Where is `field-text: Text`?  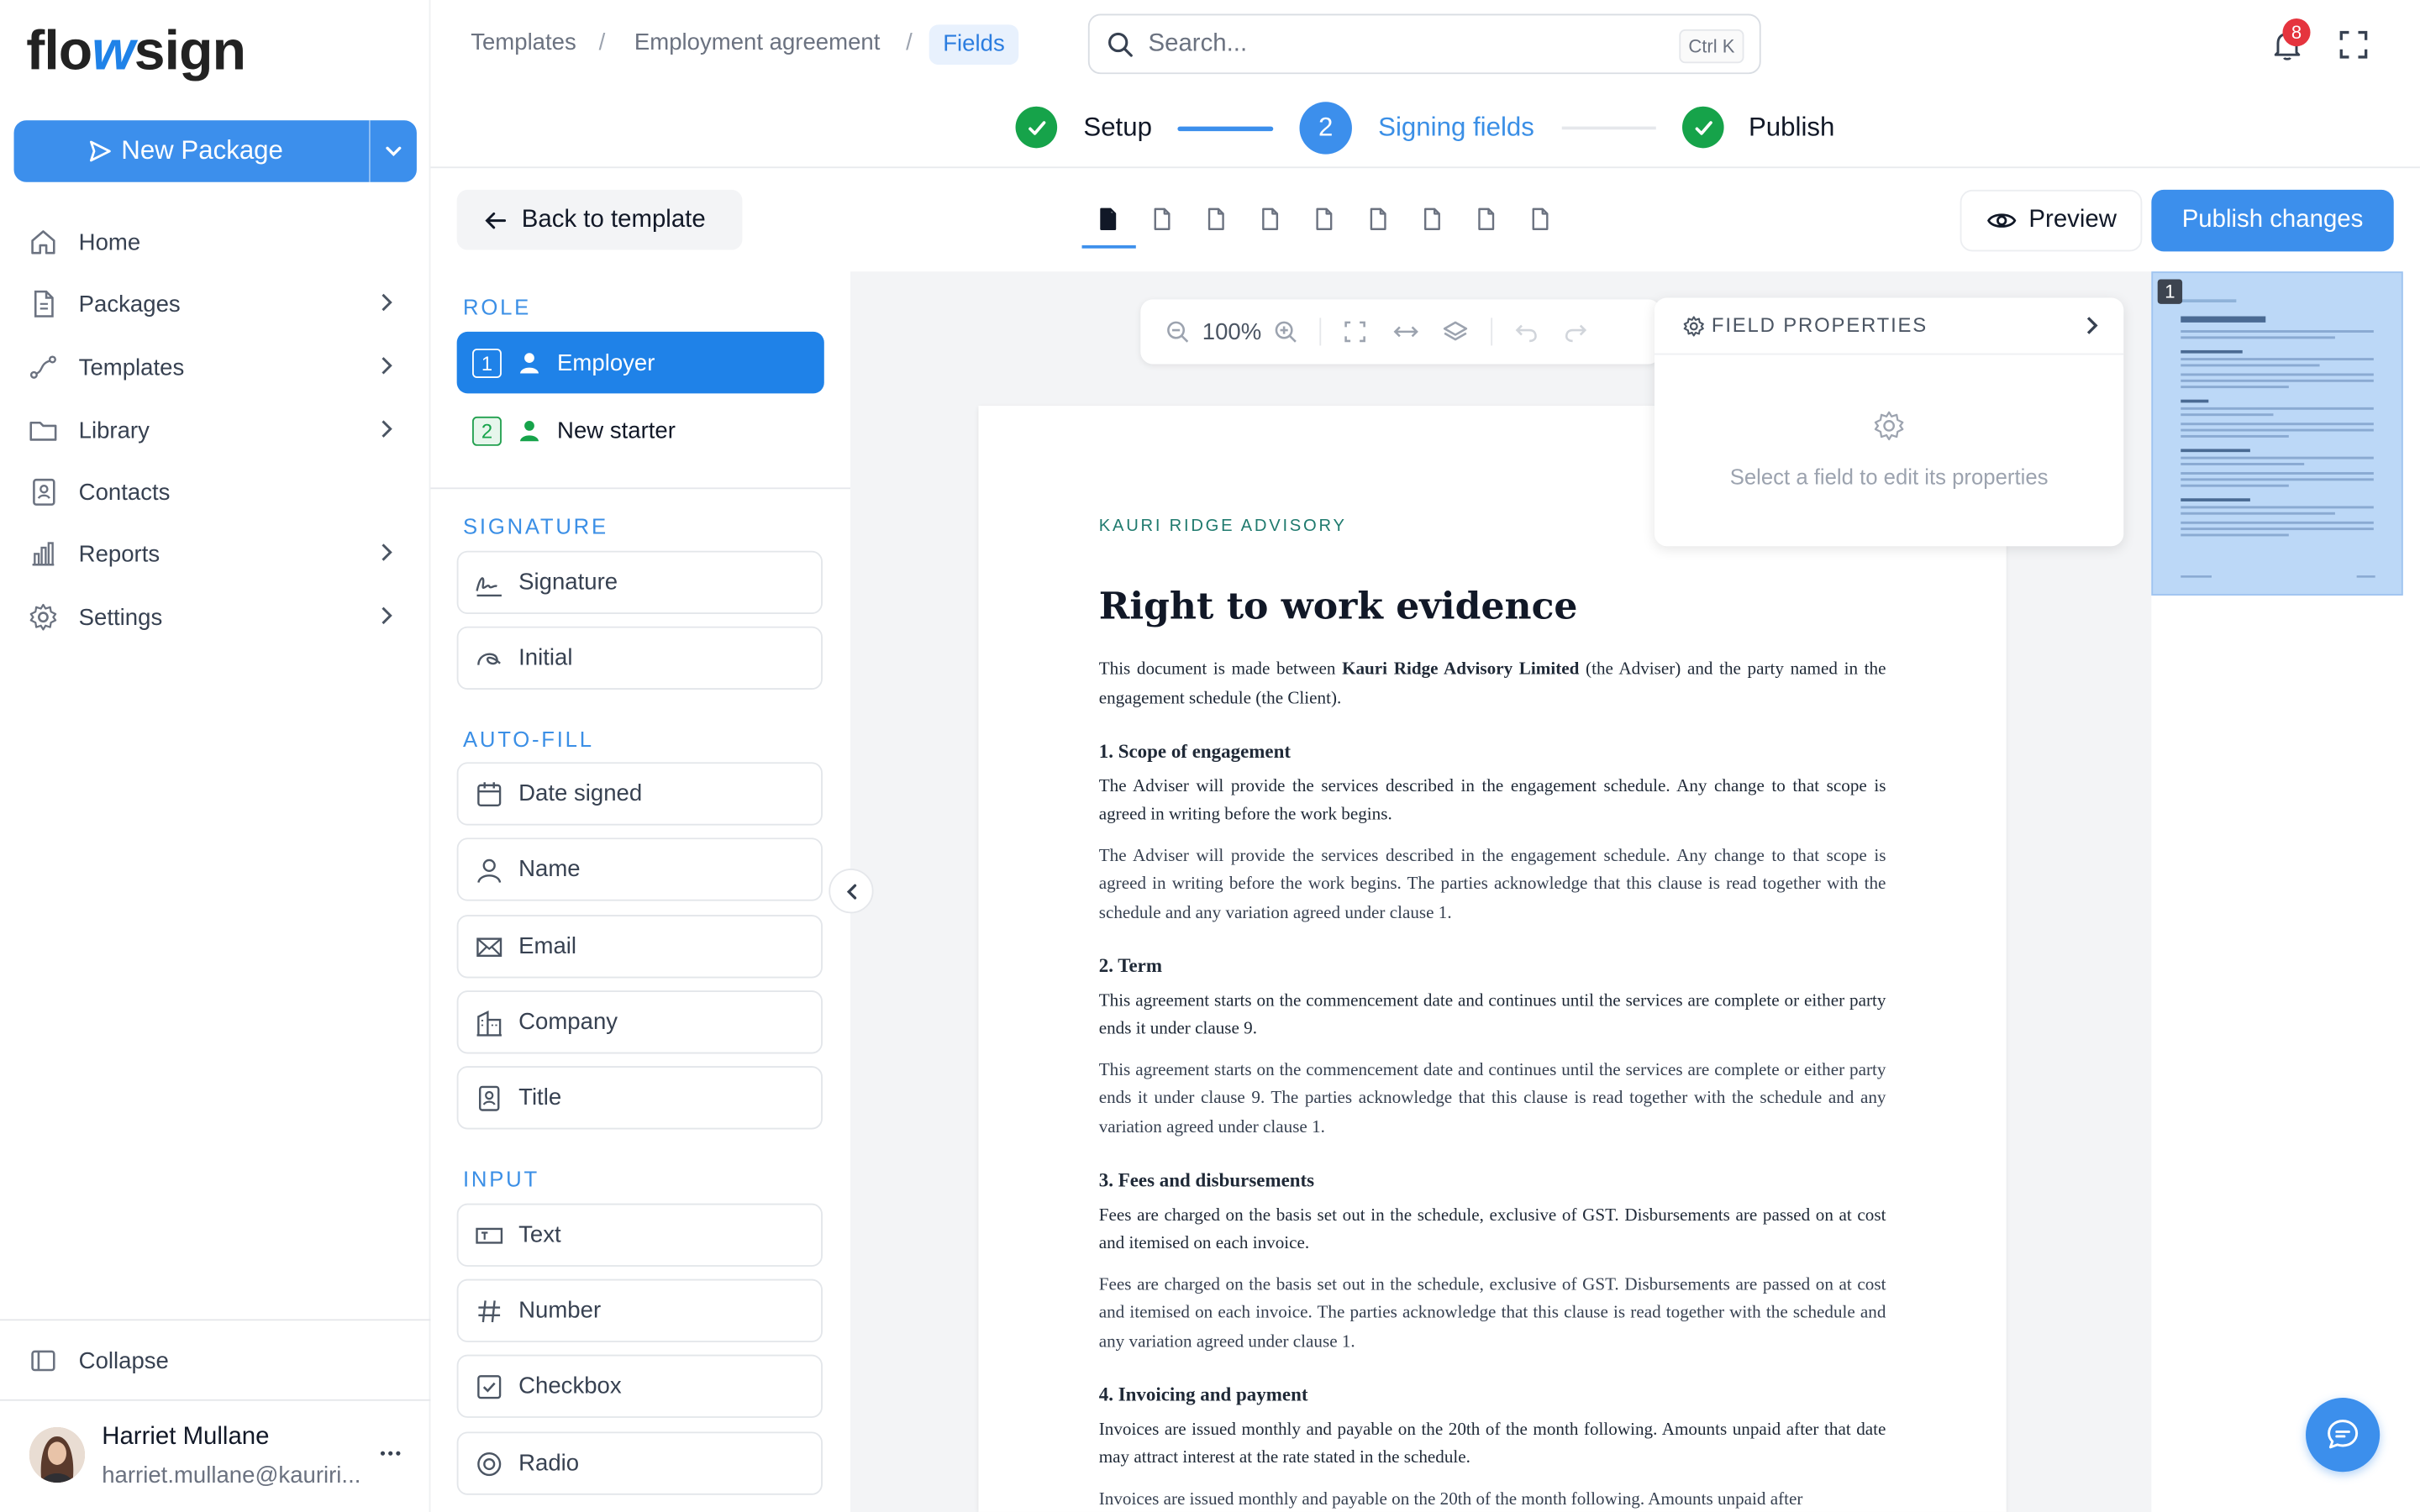
field-text: Text is located at coordinates (639, 1235).